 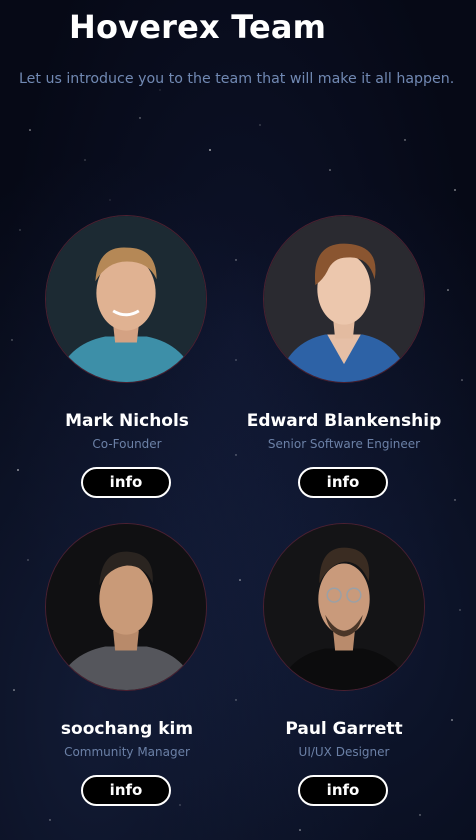 I want to click on member-role: Senior Software Engineer, so click(x=344, y=444).